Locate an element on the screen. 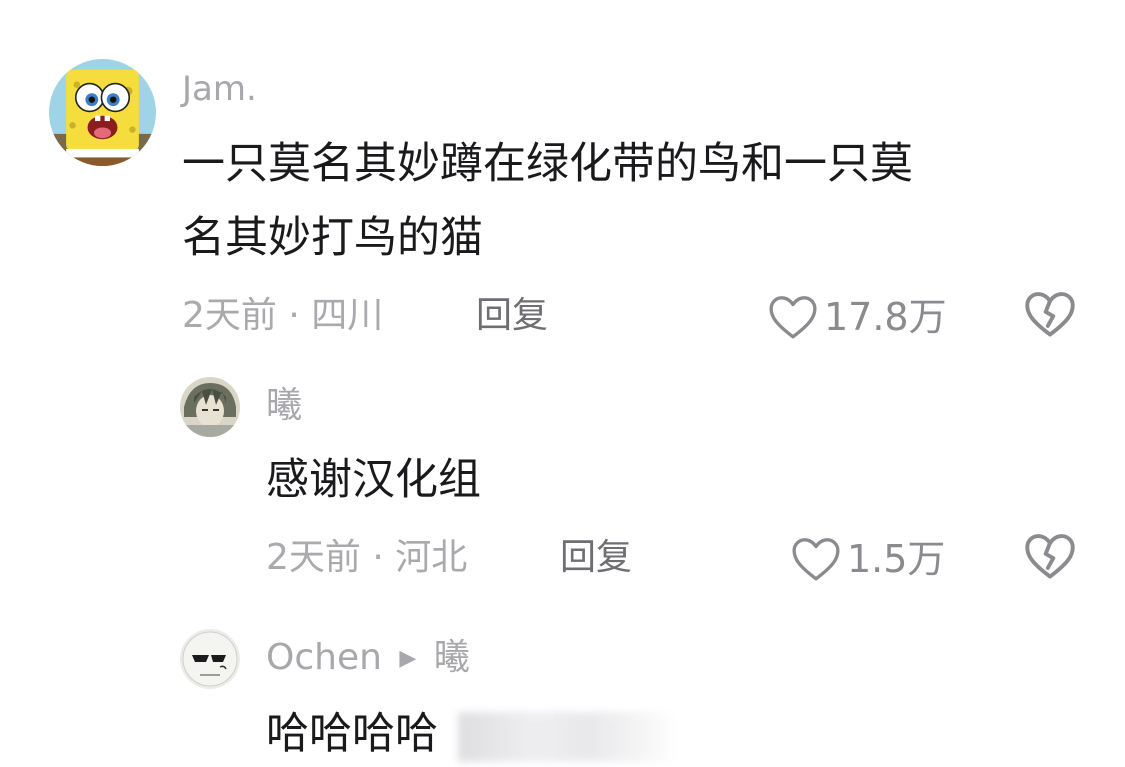 This screenshot has height=767, width=1125. reply-arrow-icon: ▶ is located at coordinates (408, 658).